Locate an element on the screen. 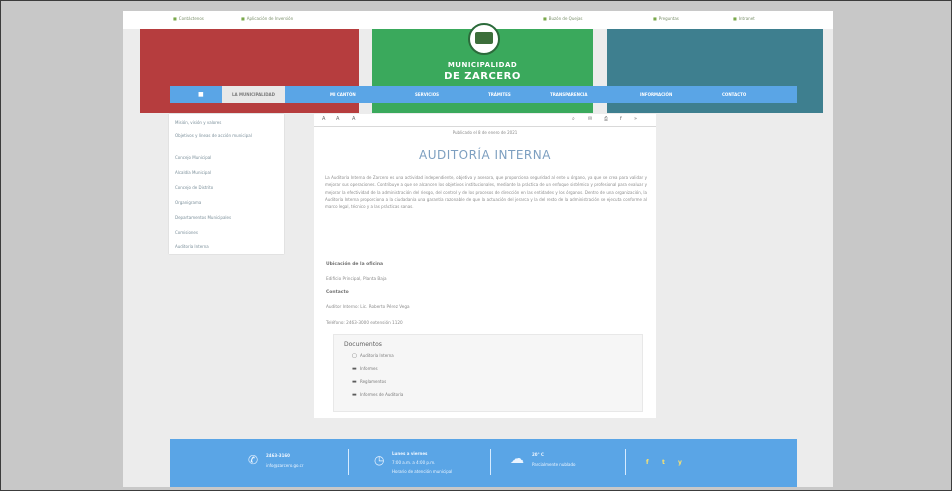 The height and width of the screenshot is (491, 952). logo-emblem-icon is located at coordinates (484, 38).